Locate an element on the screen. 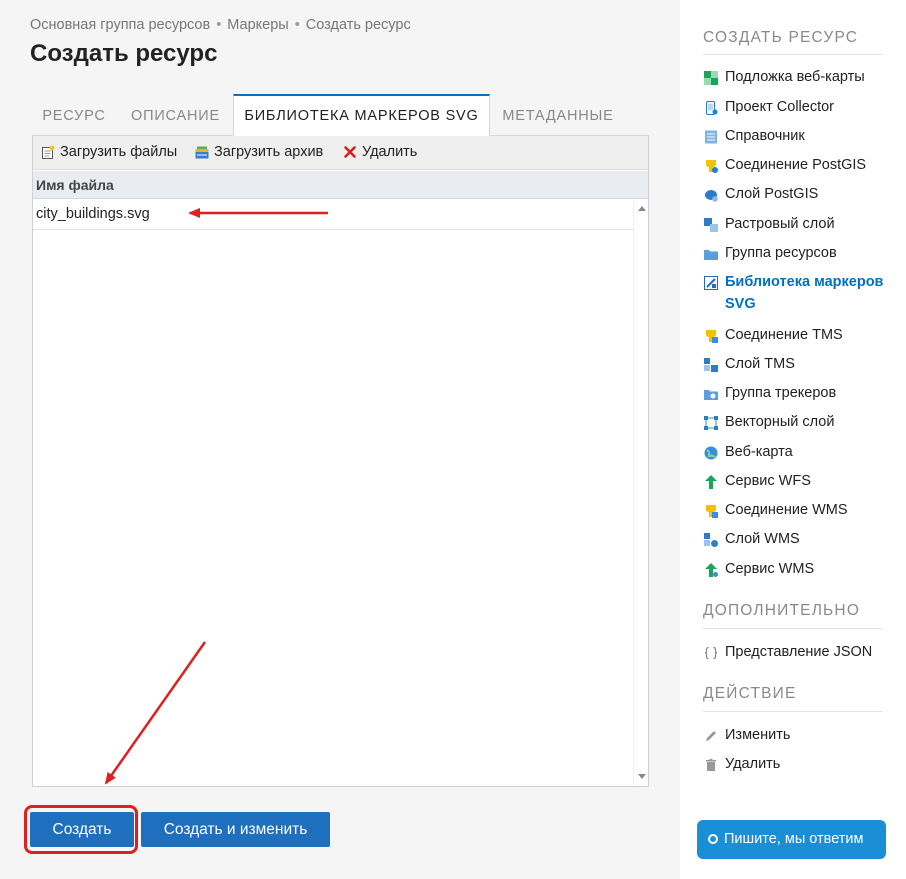 The image size is (906, 879). sidebar-heading-create: СОЗДАТЬ РЕСУРС is located at coordinates (781, 37).